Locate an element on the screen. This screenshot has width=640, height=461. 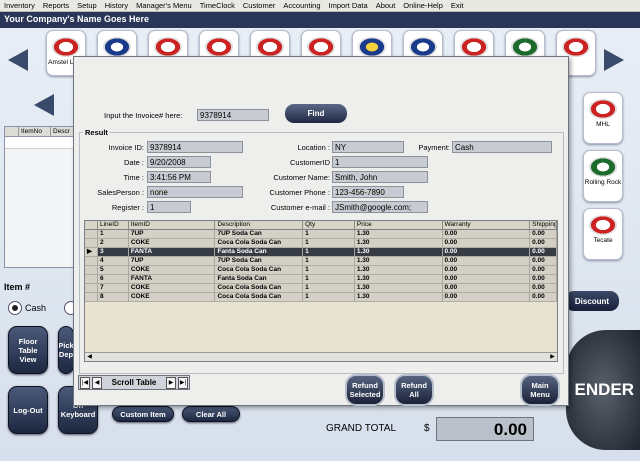
table-row: 5 COKE Coca Cola Soda Can 1 1.30 0.00 0.00 is located at coordinates (321, 270).